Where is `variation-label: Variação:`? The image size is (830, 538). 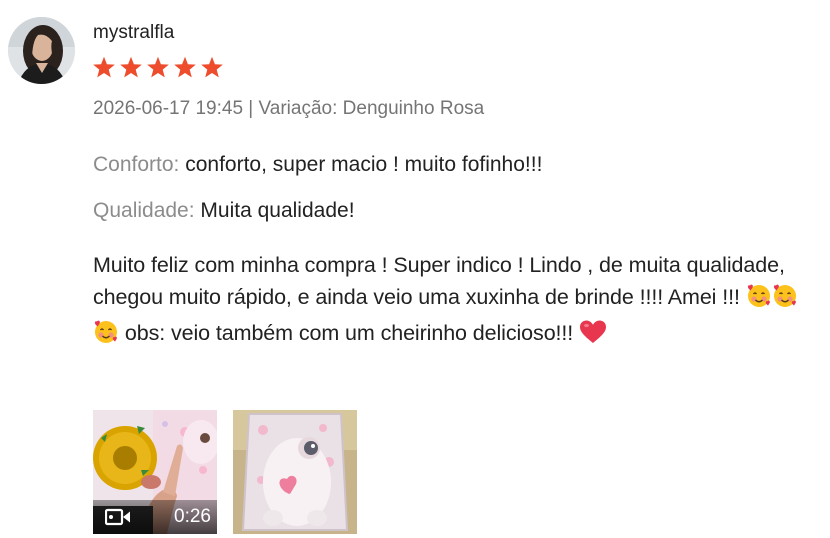 variation-label: Variação: is located at coordinates (298, 108).